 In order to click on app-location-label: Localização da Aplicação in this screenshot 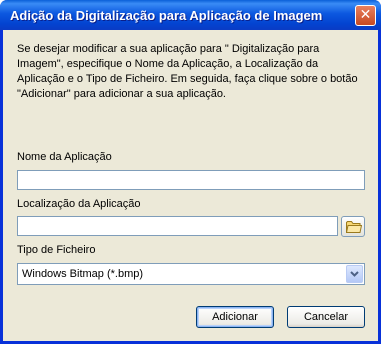, I will do `click(79, 204)`.